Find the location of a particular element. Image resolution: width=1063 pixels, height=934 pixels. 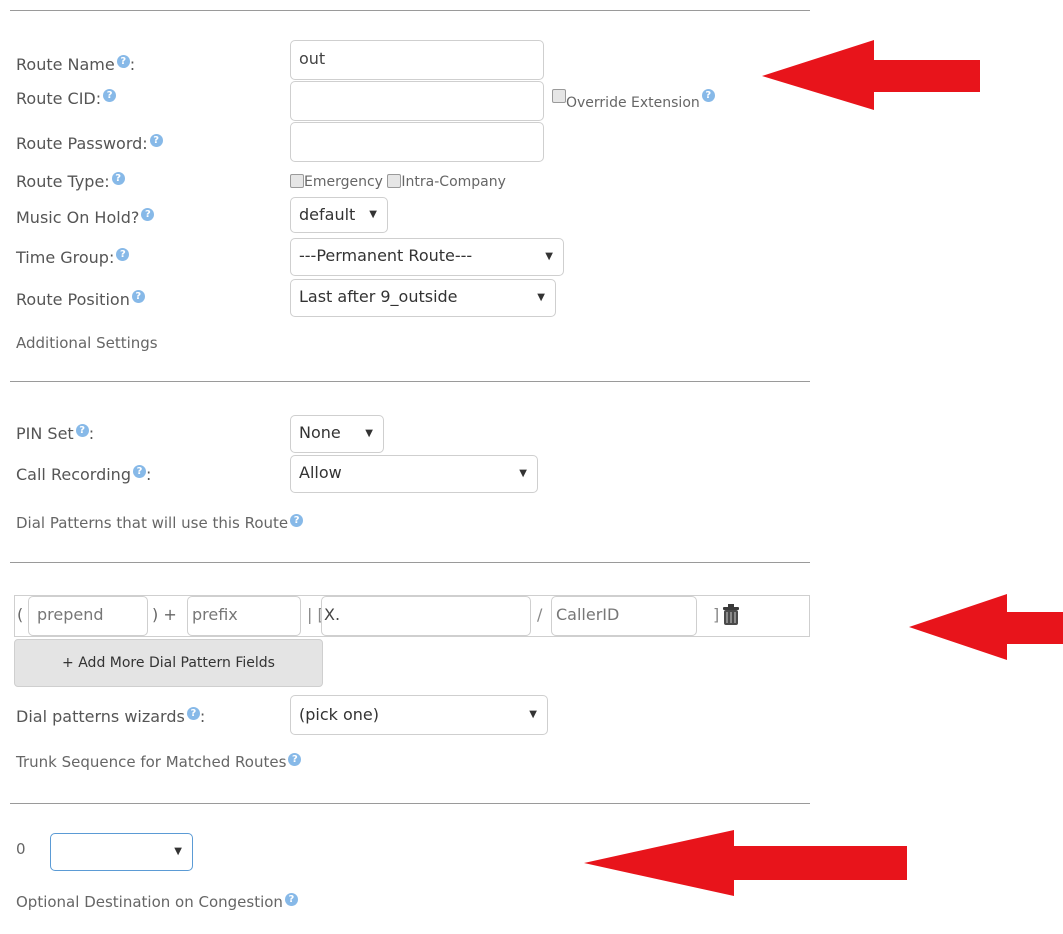

congestion-heading: Optional Destination on Congestion? is located at coordinates (157, 902).